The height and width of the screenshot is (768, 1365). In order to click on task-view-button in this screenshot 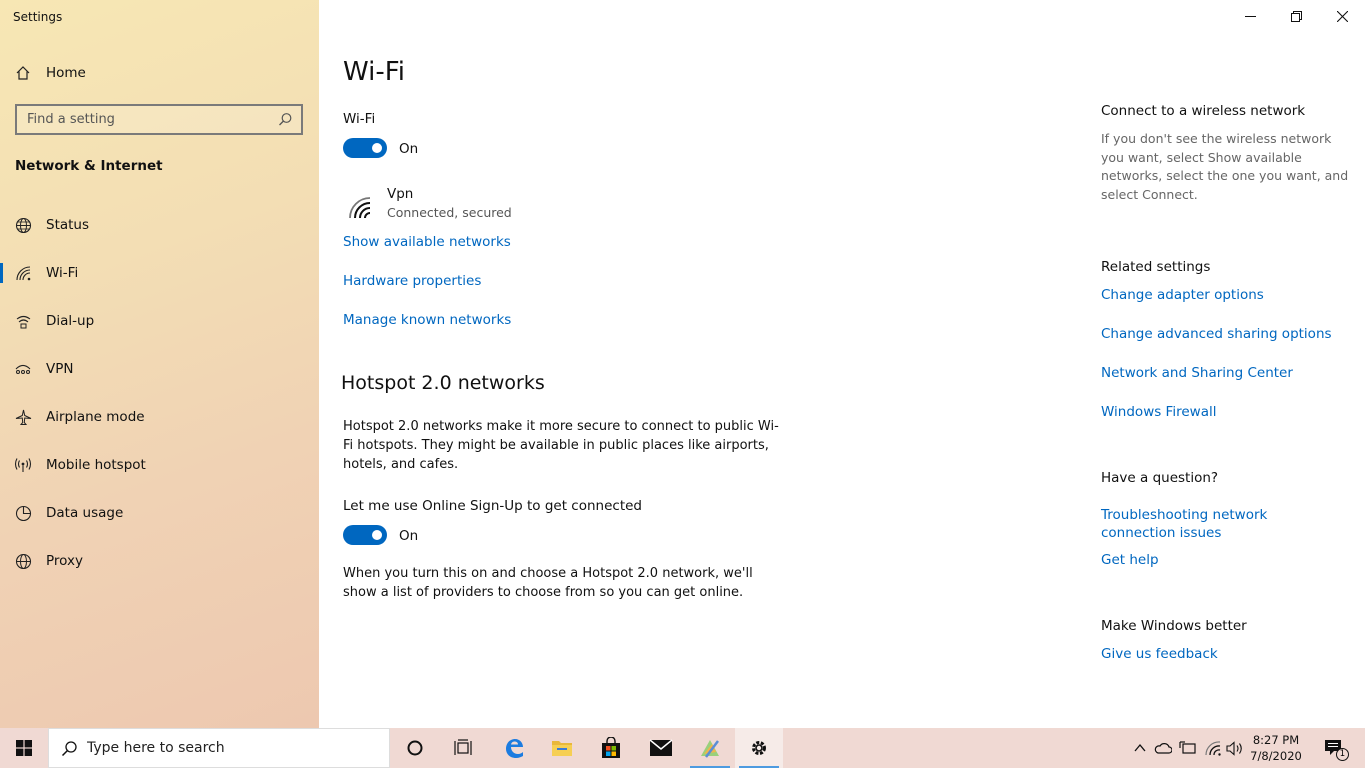, I will do `click(463, 748)`.